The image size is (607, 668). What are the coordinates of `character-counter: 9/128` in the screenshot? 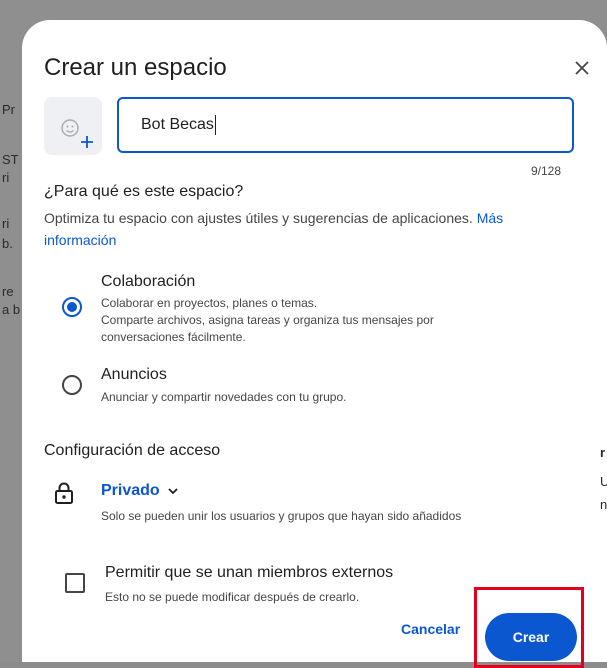 It's located at (546, 171).